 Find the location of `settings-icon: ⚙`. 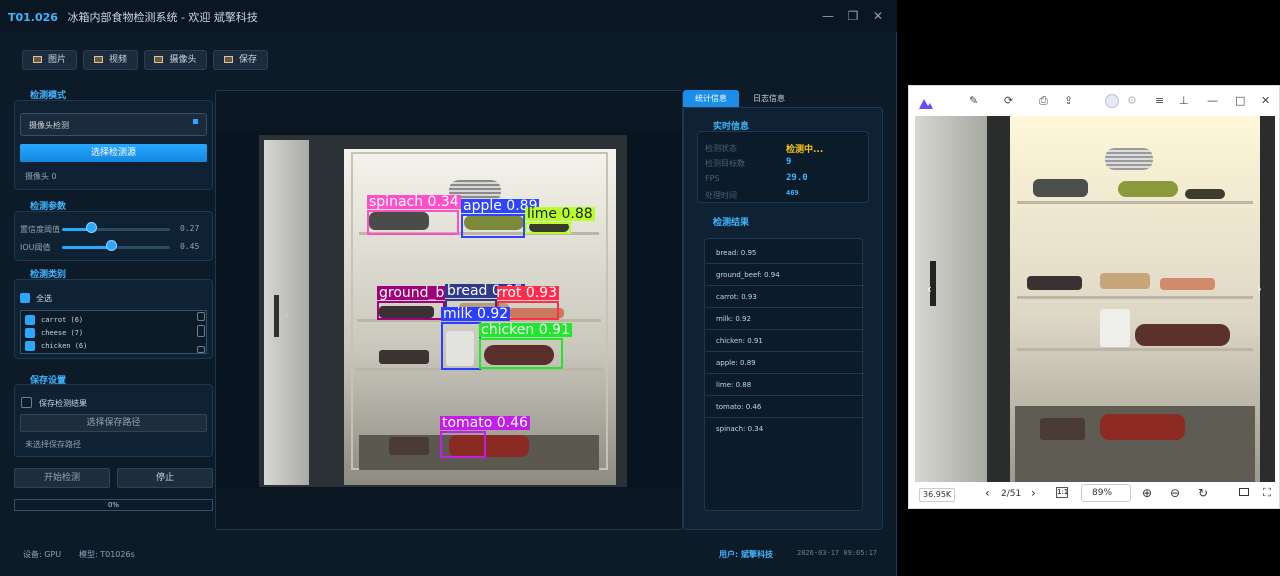

settings-icon: ⚙ is located at coordinates (1132, 100).